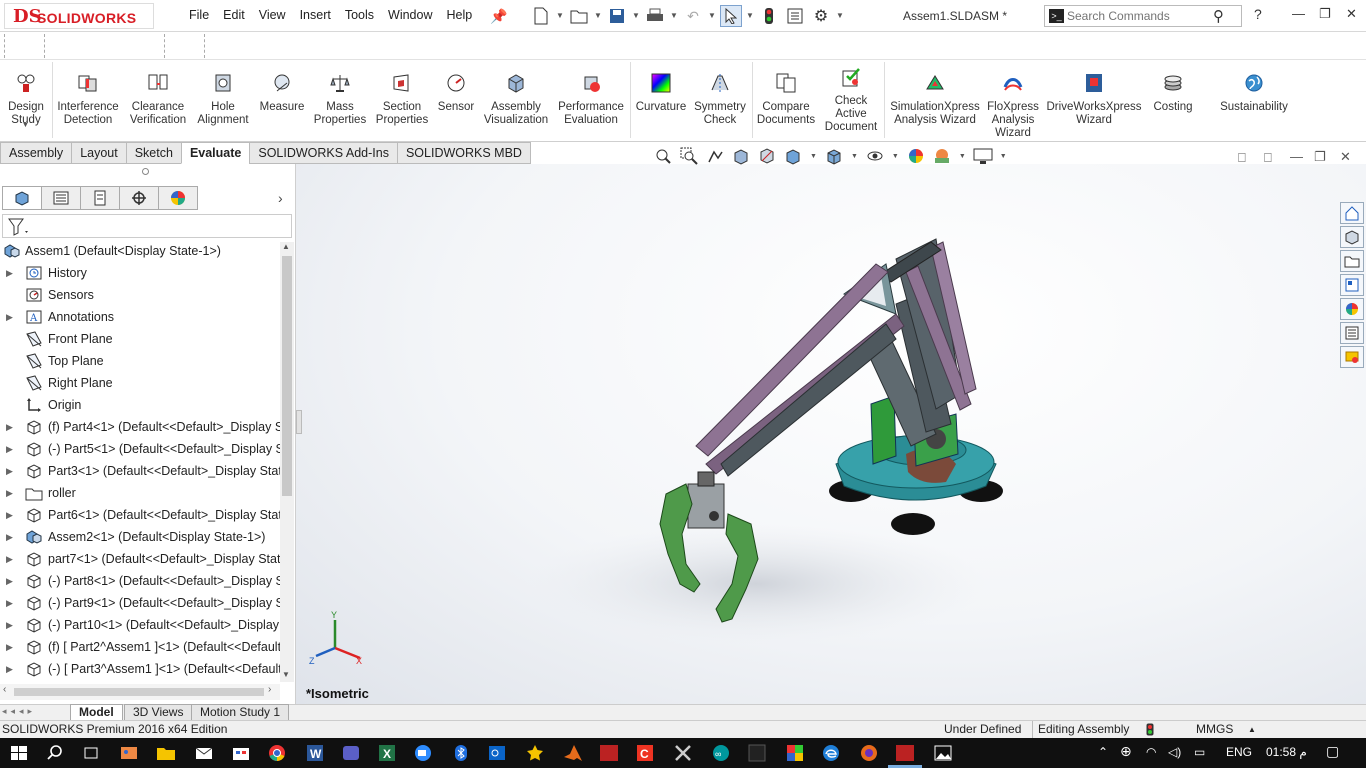  I want to click on menu-window: Window, so click(410, 15).